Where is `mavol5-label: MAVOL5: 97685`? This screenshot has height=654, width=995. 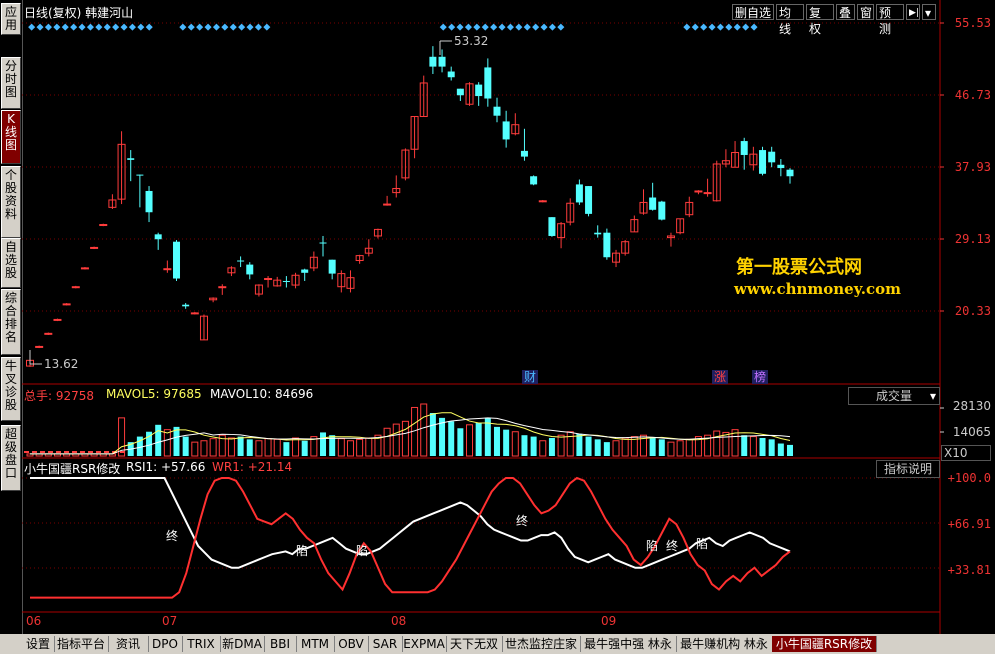 mavol5-label: MAVOL5: 97685 is located at coordinates (154, 394).